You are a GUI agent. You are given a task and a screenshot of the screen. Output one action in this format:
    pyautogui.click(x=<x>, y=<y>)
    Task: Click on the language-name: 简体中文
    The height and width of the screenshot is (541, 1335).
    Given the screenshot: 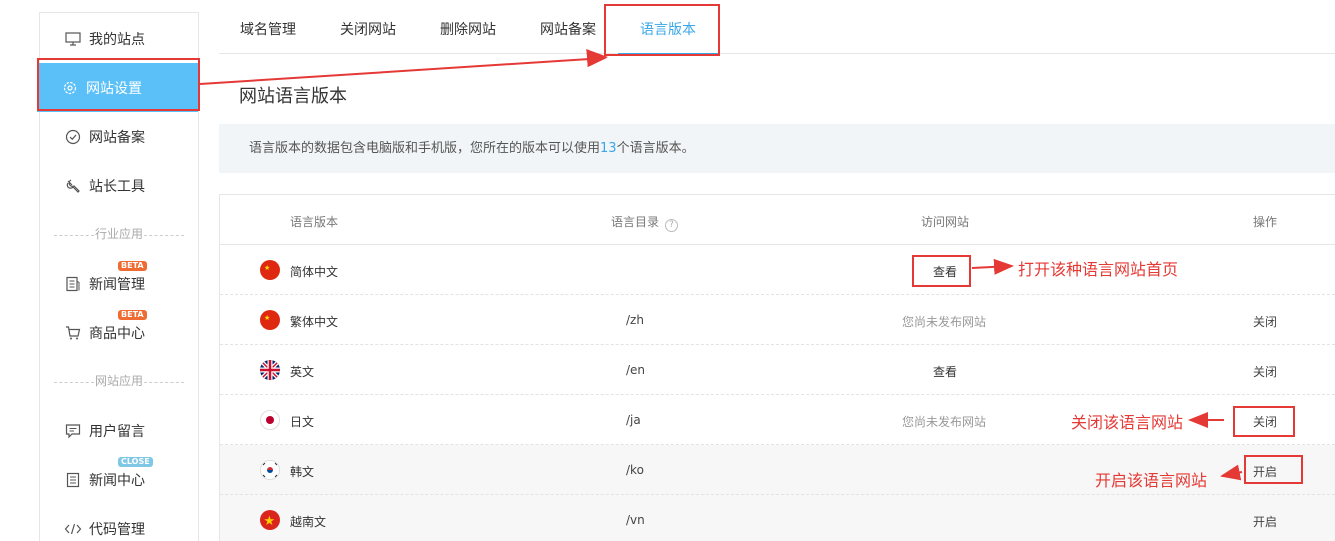 What is the action you would take?
    pyautogui.click(x=314, y=272)
    